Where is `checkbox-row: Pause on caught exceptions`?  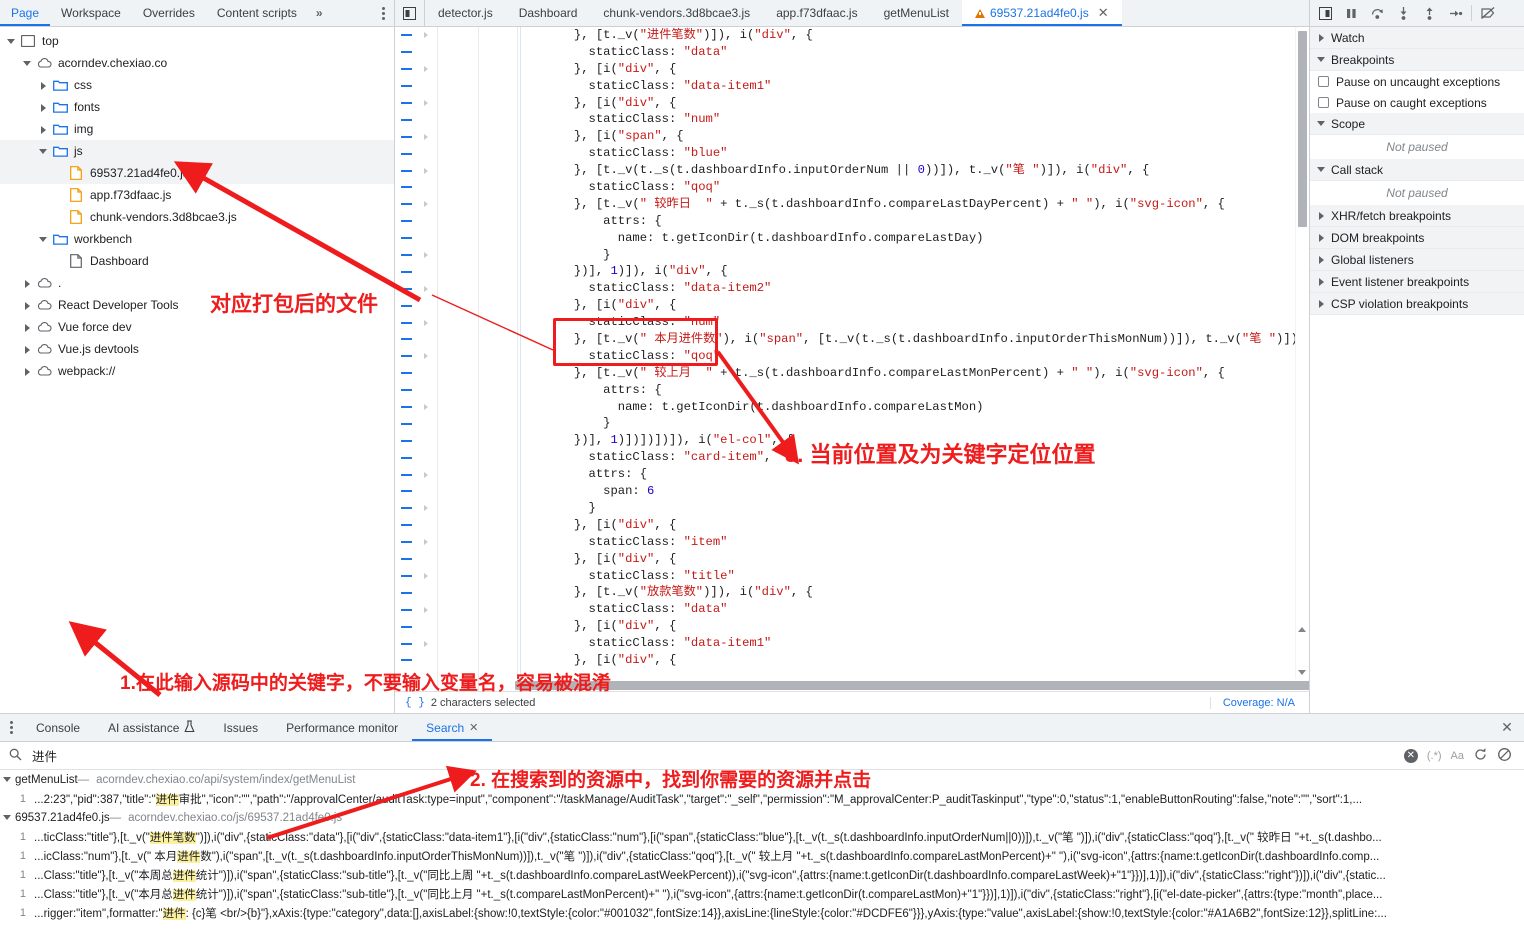 checkbox-row: Pause on caught exceptions is located at coordinates (1417, 102).